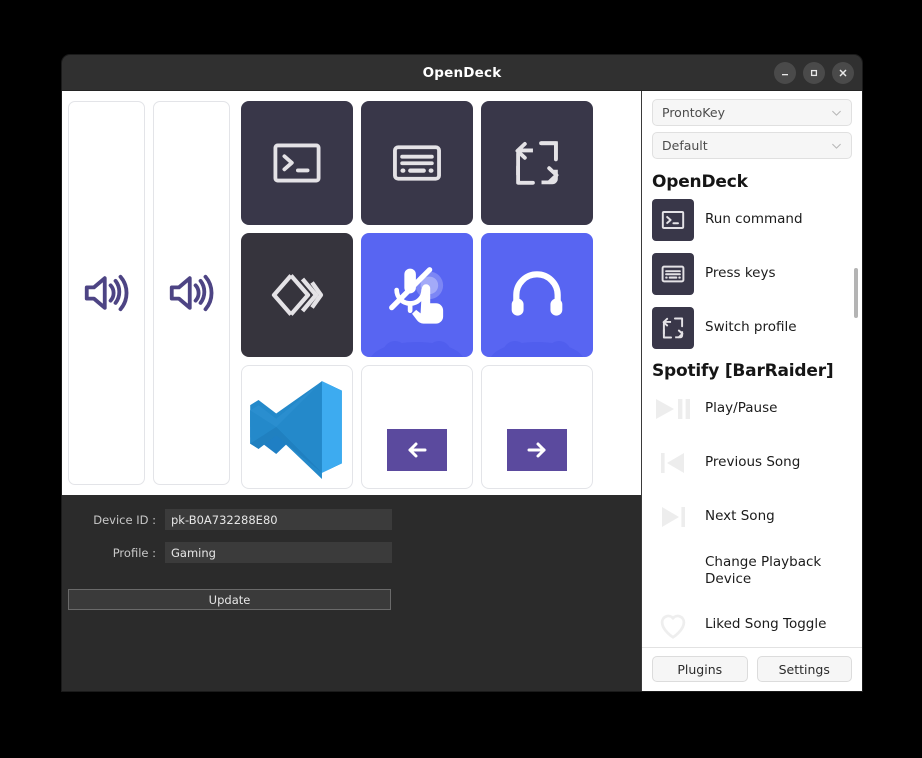 The width and height of the screenshot is (922, 758). Describe the element at coordinates (134, 552) in the screenshot. I see `profile-label: Profile :` at that location.